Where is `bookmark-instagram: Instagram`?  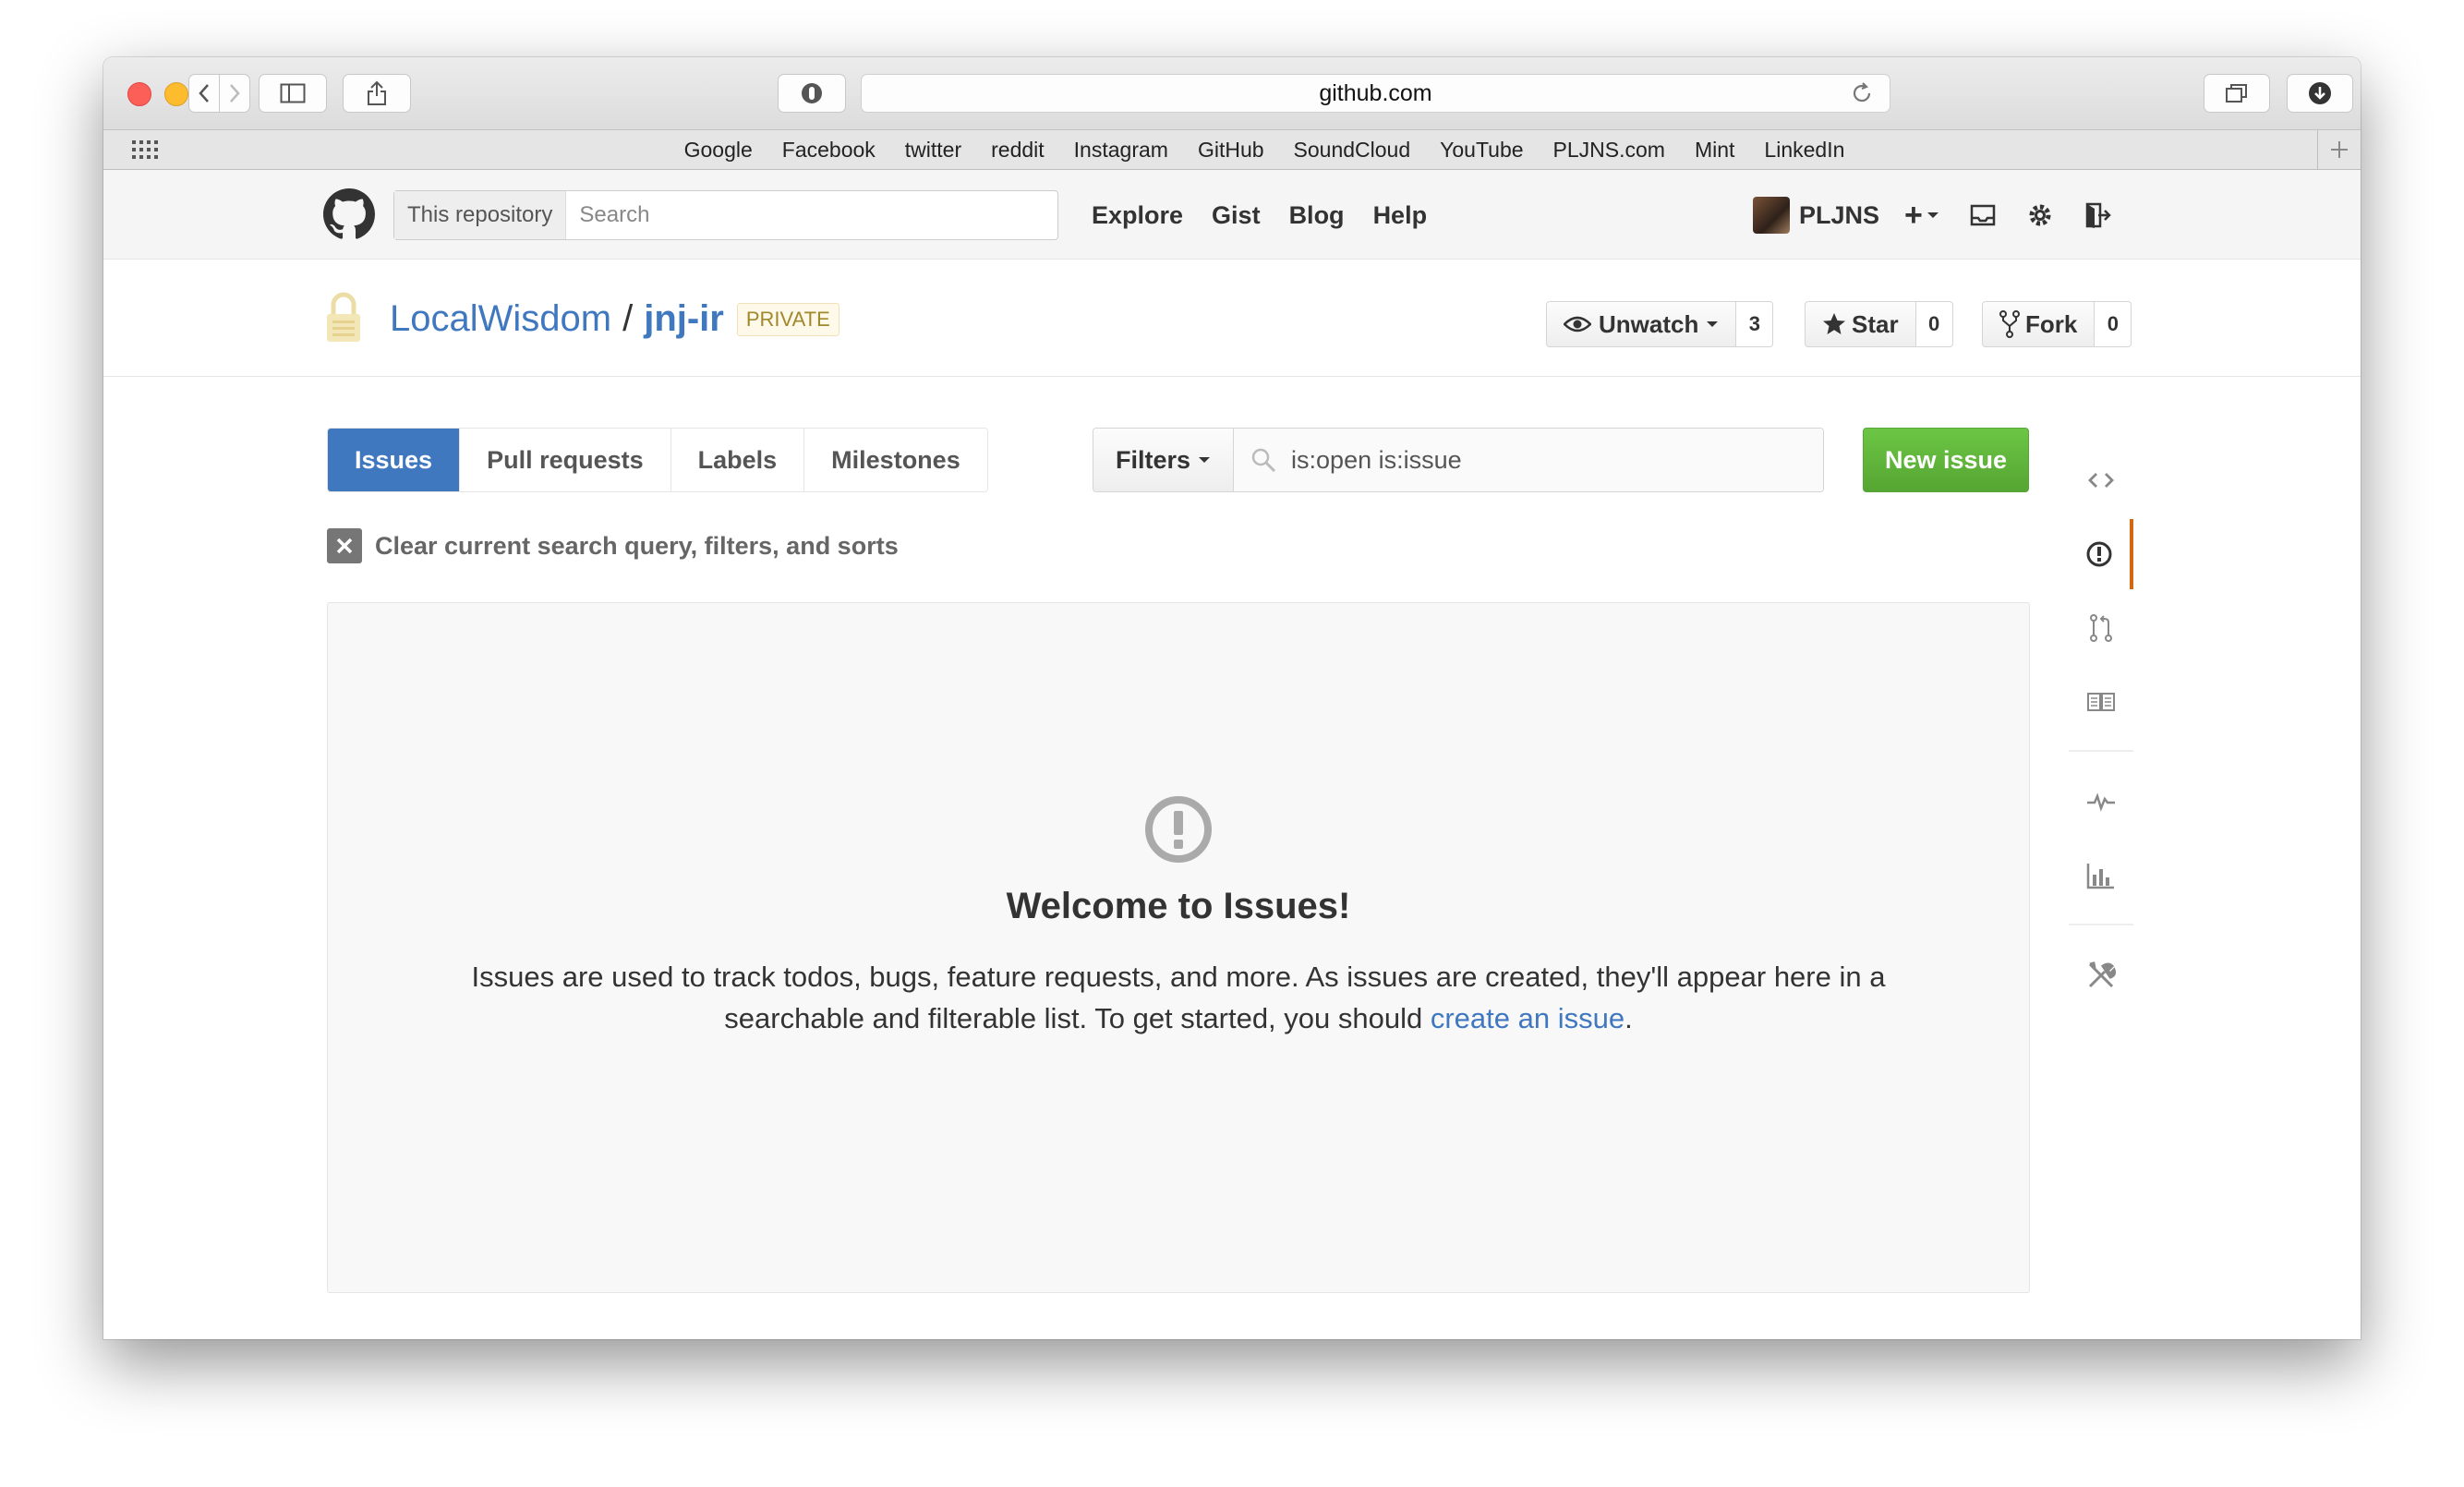
bookmark-instagram: Instagram is located at coordinates (1121, 150).